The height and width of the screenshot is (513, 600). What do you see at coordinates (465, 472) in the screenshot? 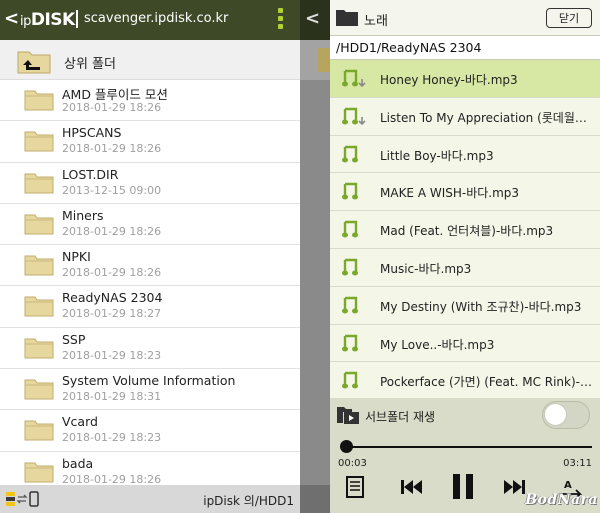
I see `playback-controls: 00:03 03:11 A BodNara` at bounding box center [465, 472].